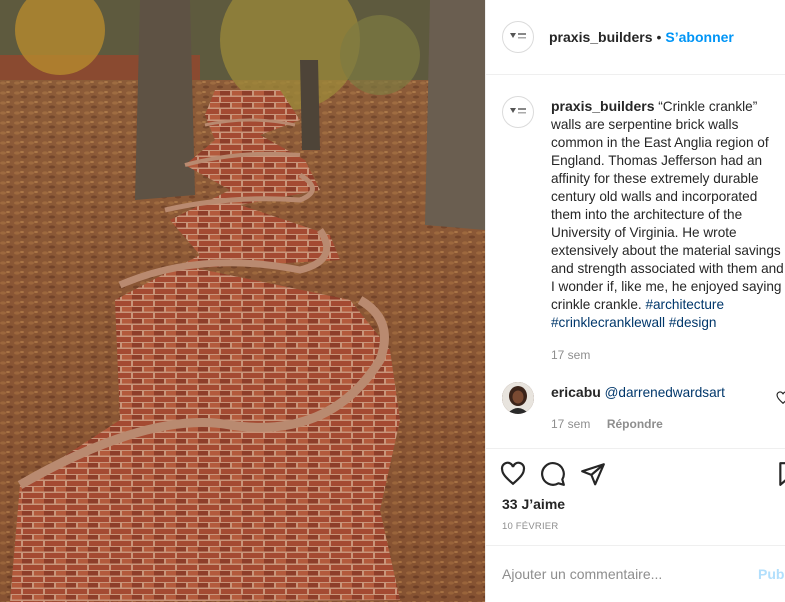 This screenshot has width=785, height=602. I want to click on caption-time: 17 sem, so click(668, 355).